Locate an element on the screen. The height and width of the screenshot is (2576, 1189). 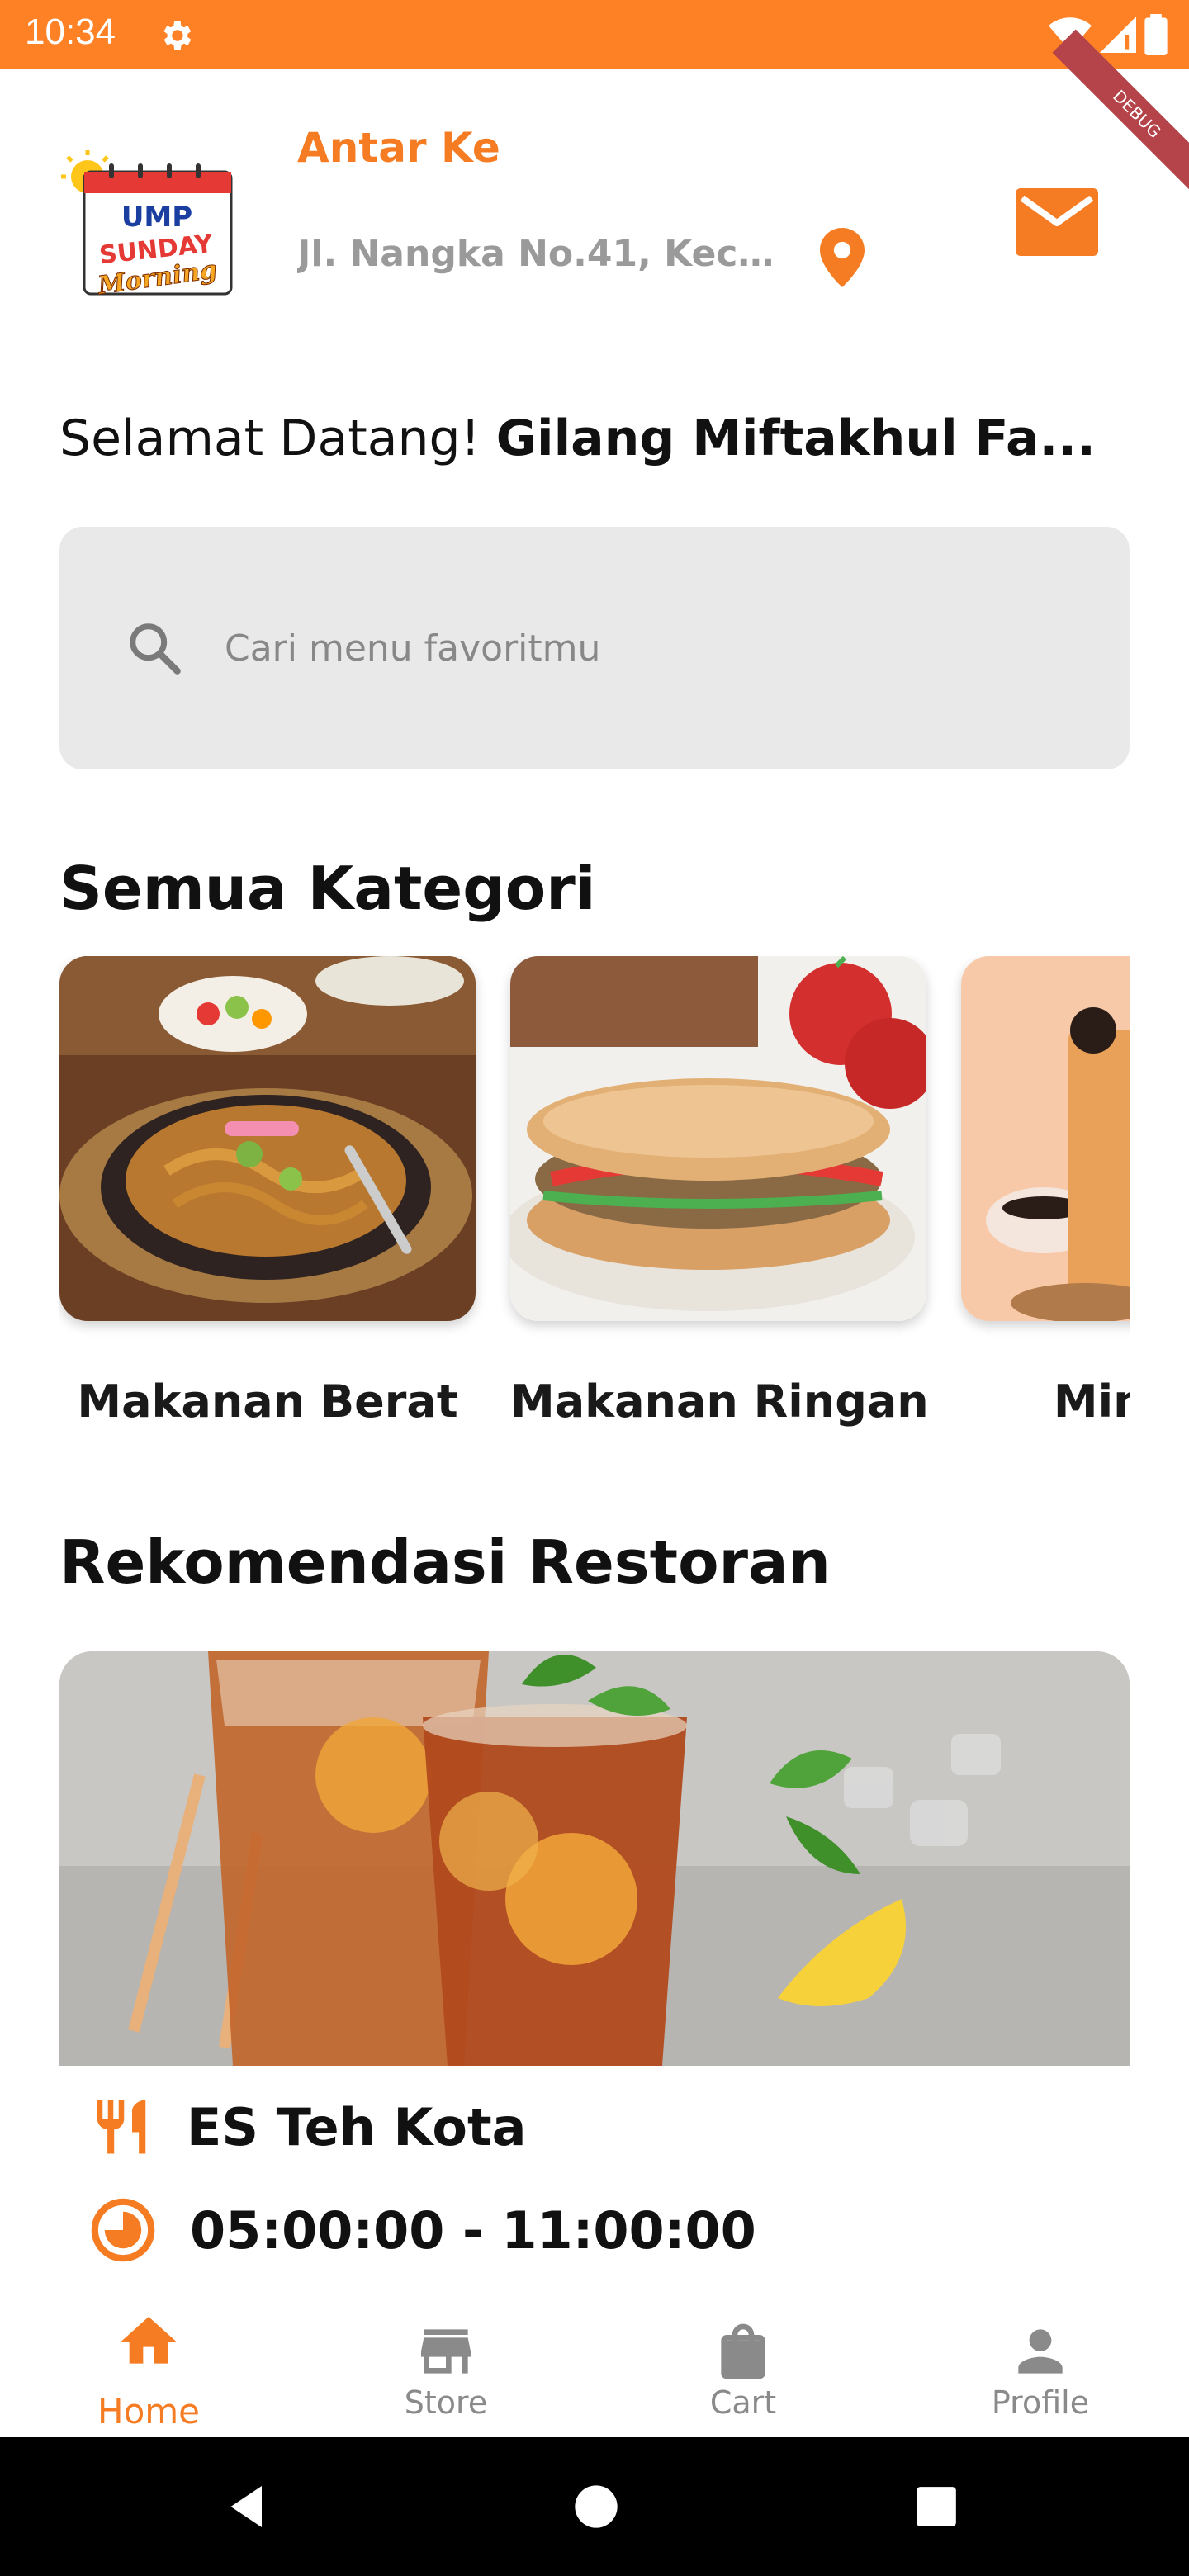
clock-icon is located at coordinates (123, 2230).